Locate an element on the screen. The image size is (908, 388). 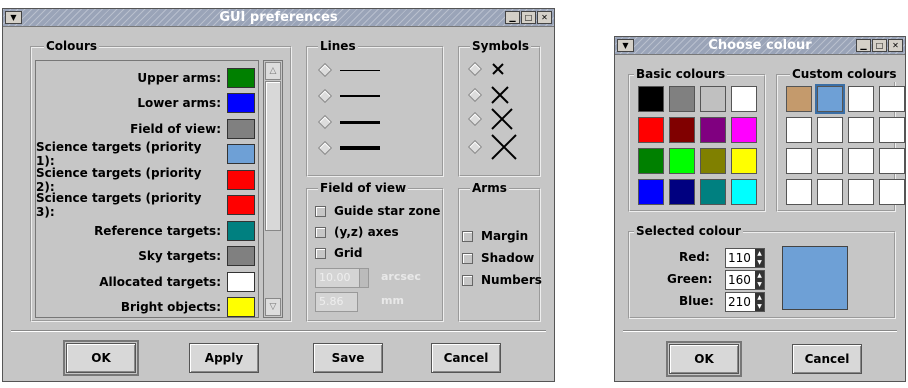
shadow-checkbox: Shadow is located at coordinates (498, 258).